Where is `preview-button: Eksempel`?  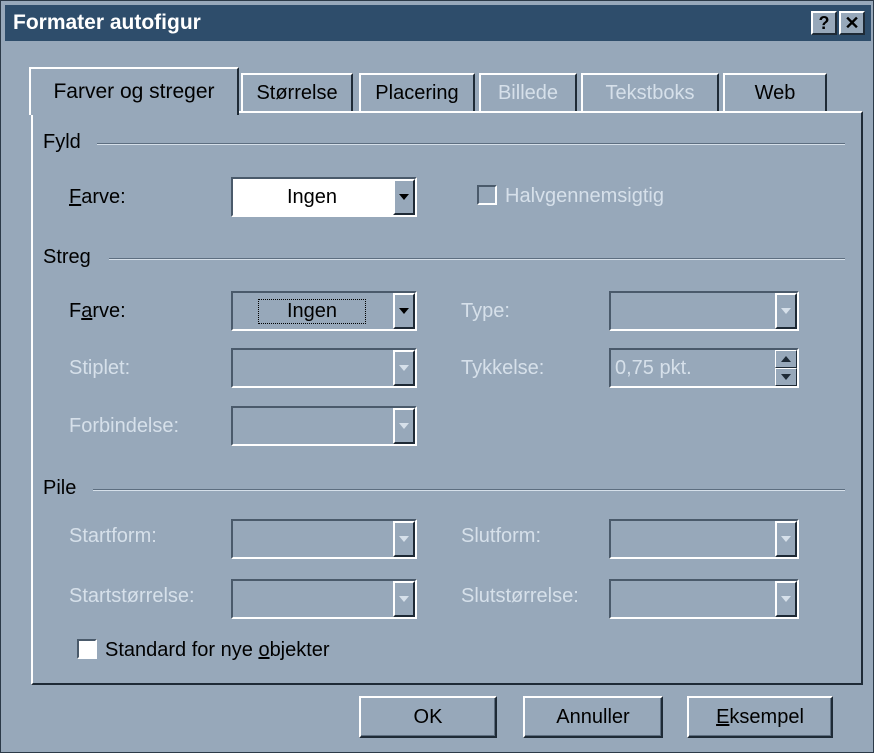
preview-button: Eksempel is located at coordinates (760, 717).